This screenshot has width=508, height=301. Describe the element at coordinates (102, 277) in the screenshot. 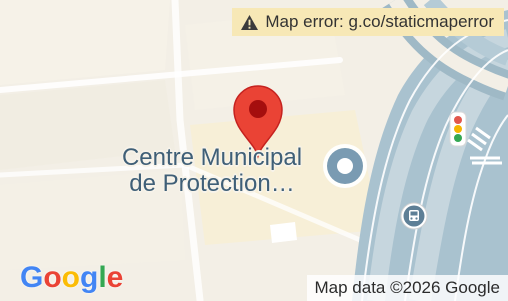

I see `logo-letter: l` at that location.